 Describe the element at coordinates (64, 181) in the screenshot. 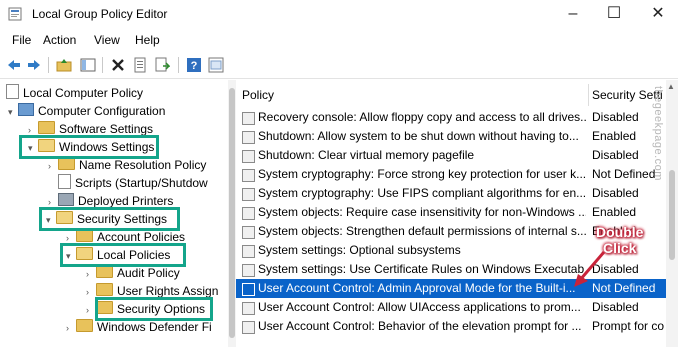

I see `script-icon` at that location.